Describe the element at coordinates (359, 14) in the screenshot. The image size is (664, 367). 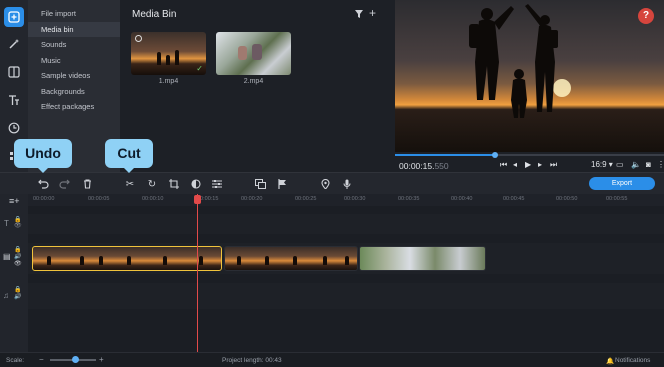
I see `filter-icon` at that location.